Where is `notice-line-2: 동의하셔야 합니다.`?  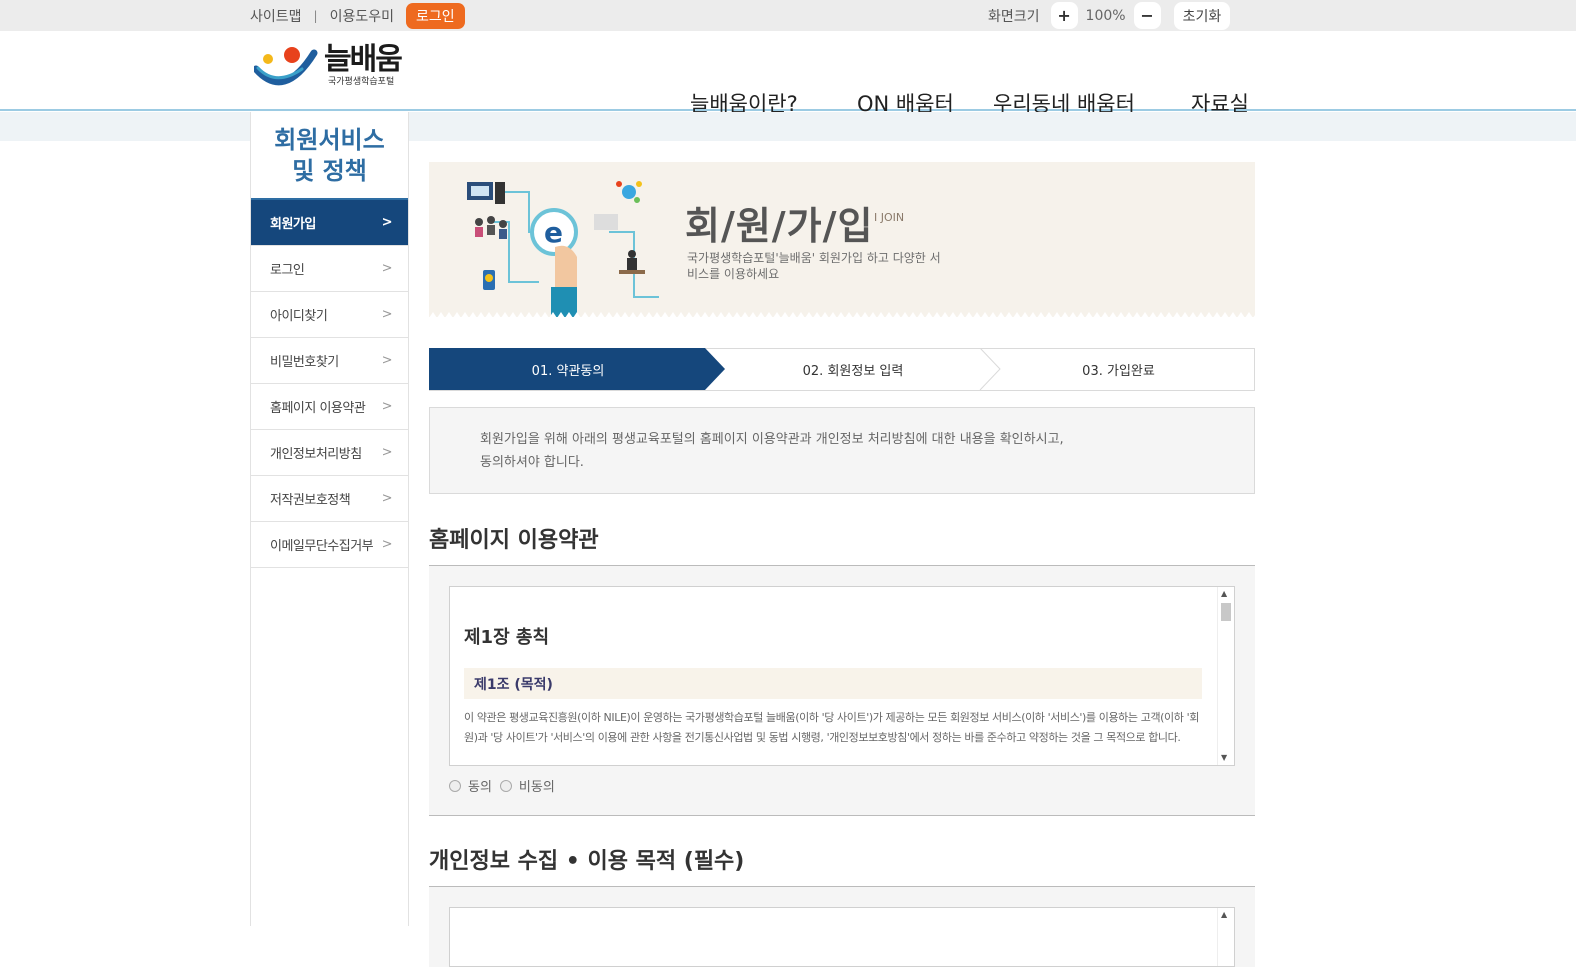 notice-line-2: 동의하셔야 합니다. is located at coordinates (532, 462).